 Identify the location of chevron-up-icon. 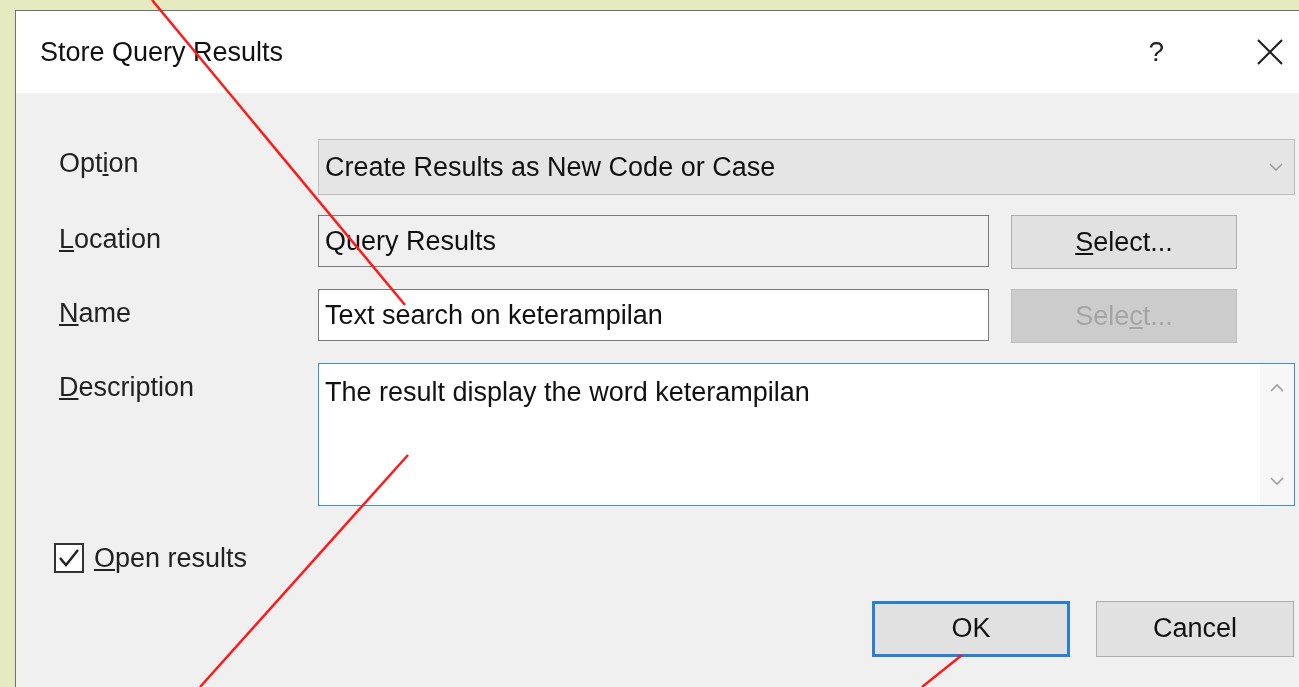
(1277, 388).